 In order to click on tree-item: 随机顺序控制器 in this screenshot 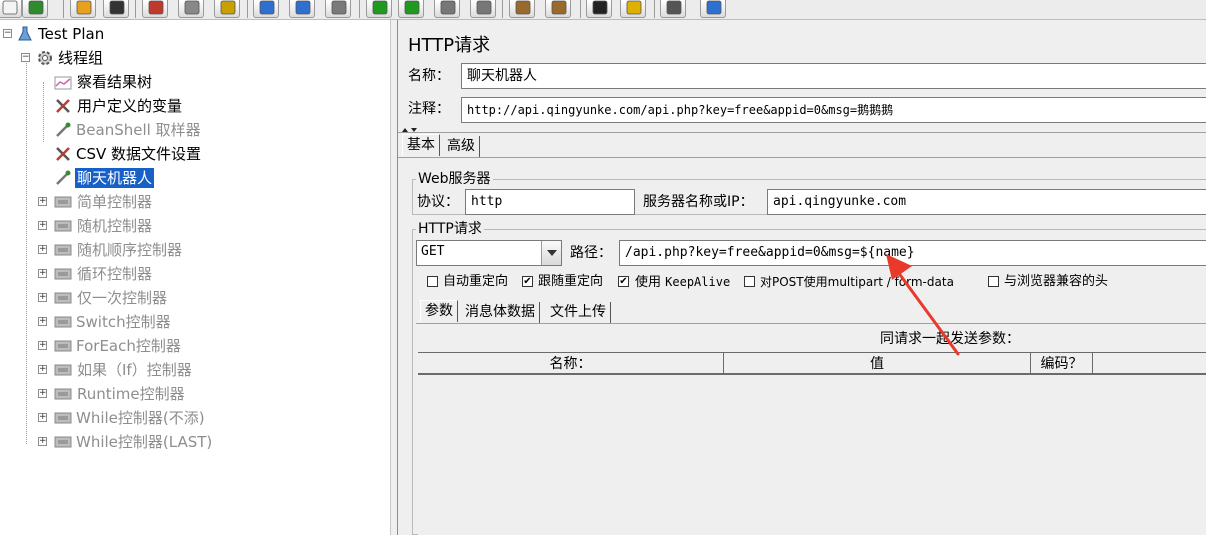, I will do `click(129, 250)`.